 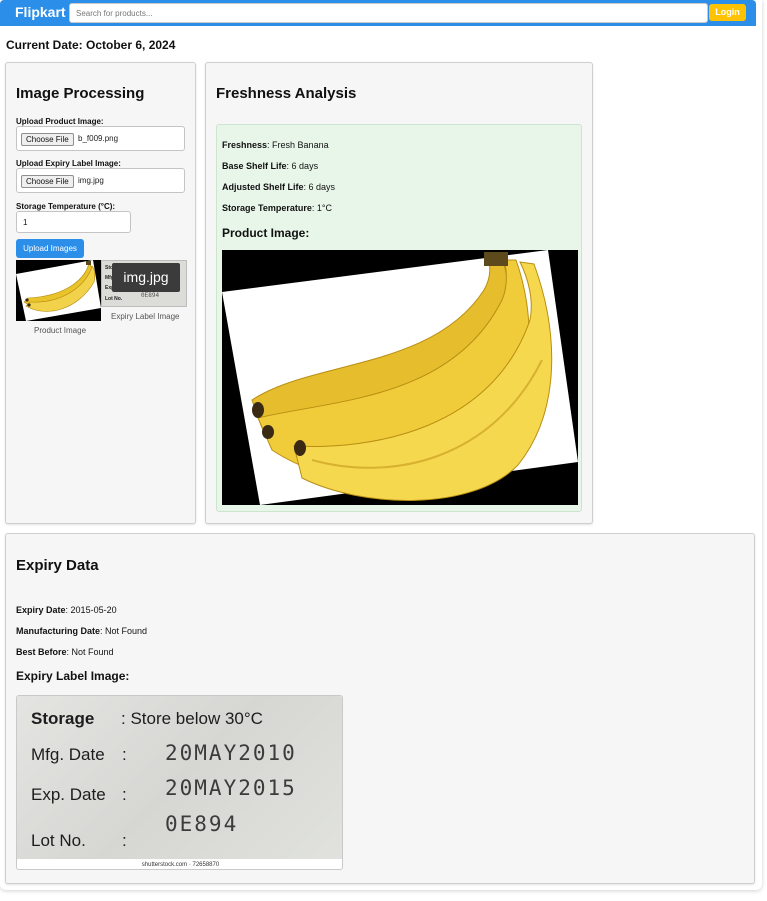 I want to click on manufacturing-date-row: Manufacturing Date: Not Found, so click(x=82, y=631).